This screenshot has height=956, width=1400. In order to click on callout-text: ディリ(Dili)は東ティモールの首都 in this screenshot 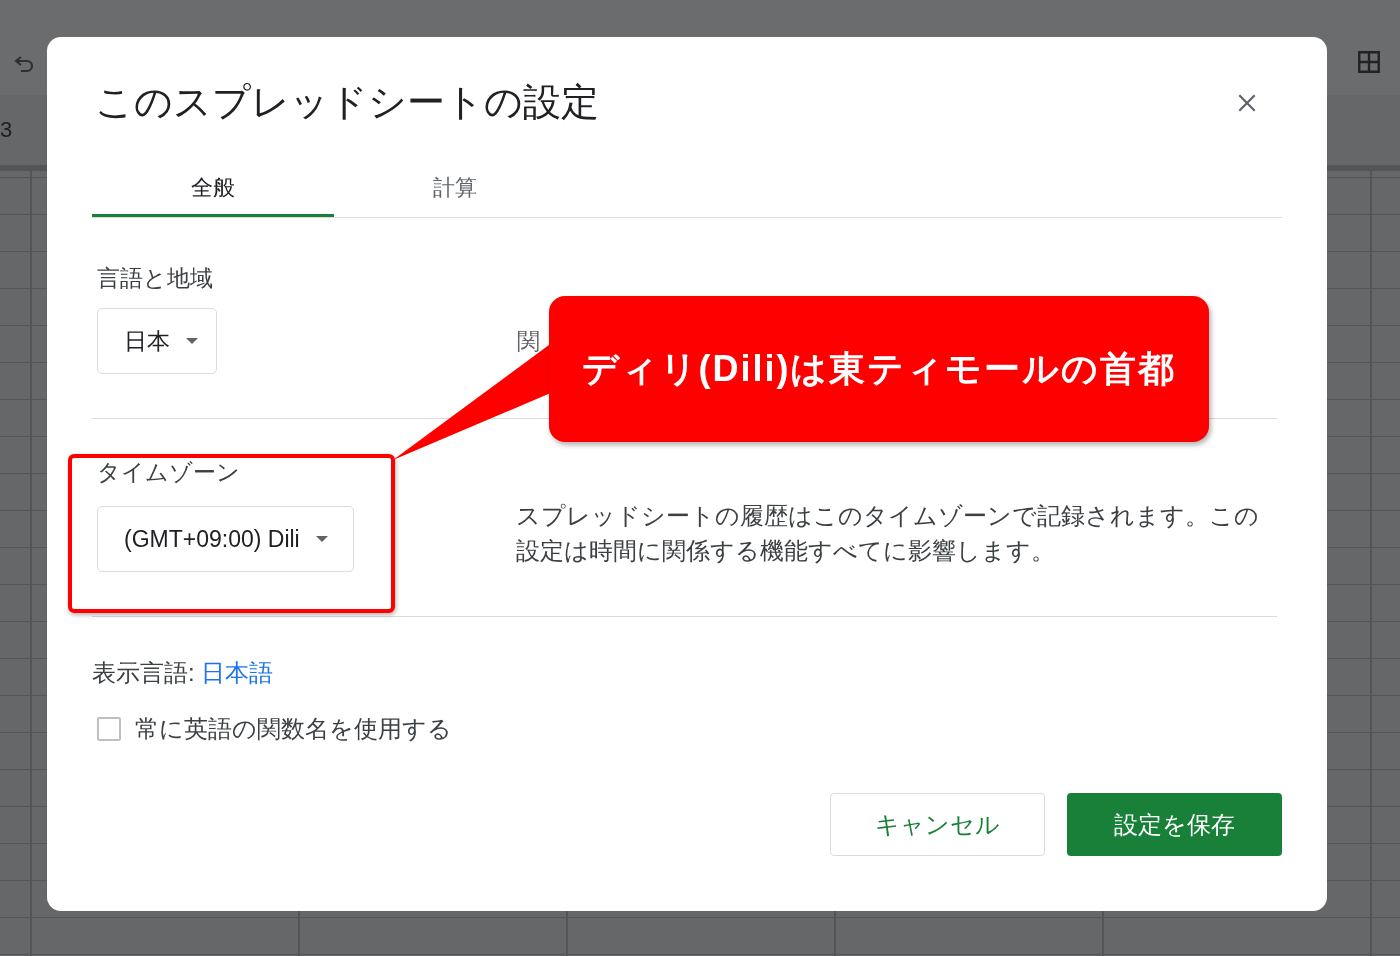, I will do `click(879, 368)`.